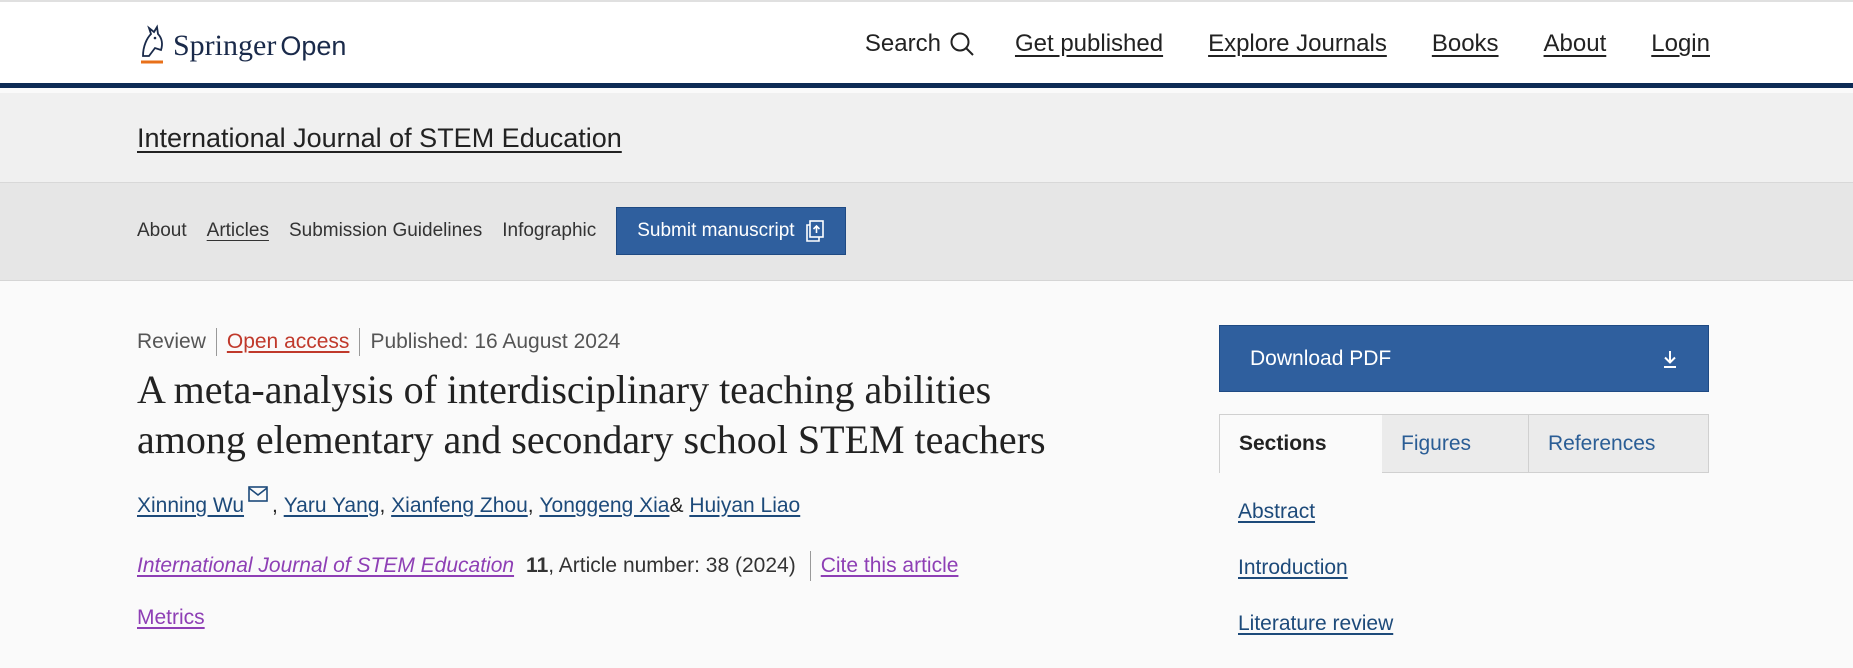  Describe the element at coordinates (238, 231) in the screenshot. I see `journal-nav-articles: Articles` at that location.